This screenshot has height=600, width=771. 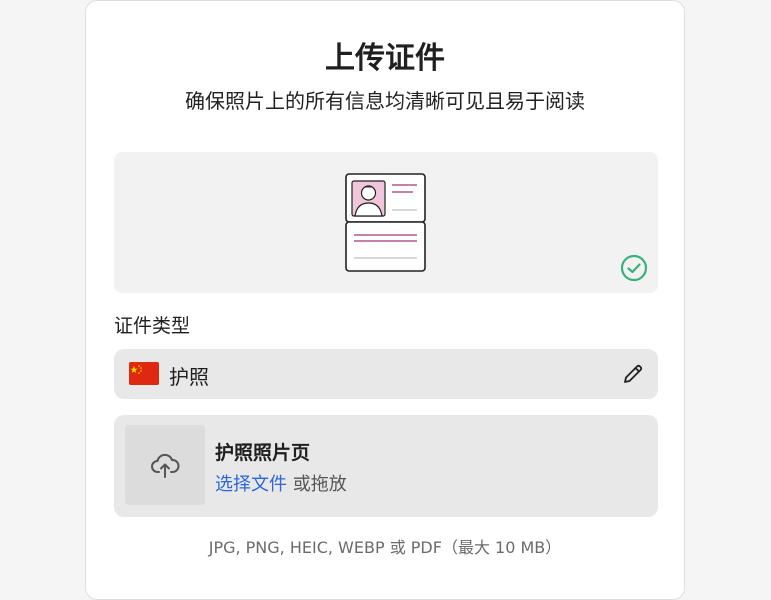 I want to click on page-subtitle: 确保照片上的所有信息均清晰可见且易于阅读, so click(x=385, y=101).